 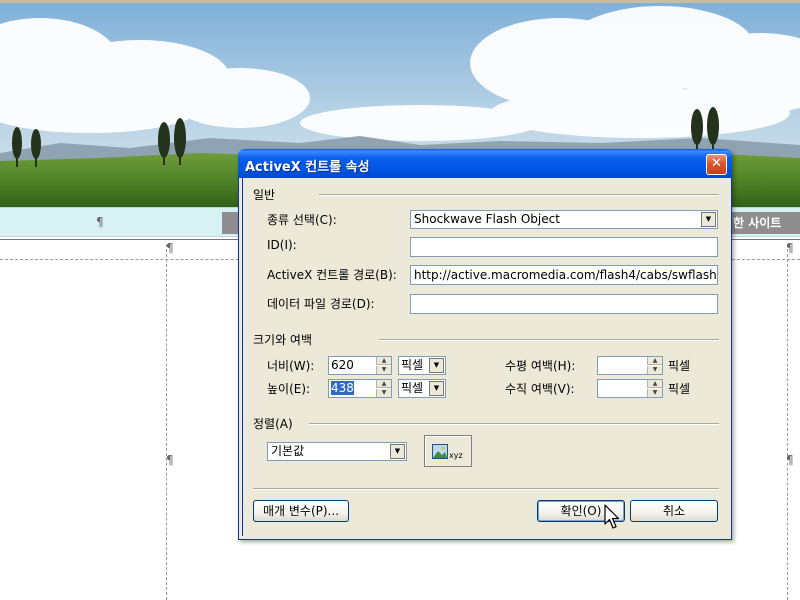 What do you see at coordinates (288, 451) in the screenshot?
I see `align-select-value: 기본값` at bounding box center [288, 451].